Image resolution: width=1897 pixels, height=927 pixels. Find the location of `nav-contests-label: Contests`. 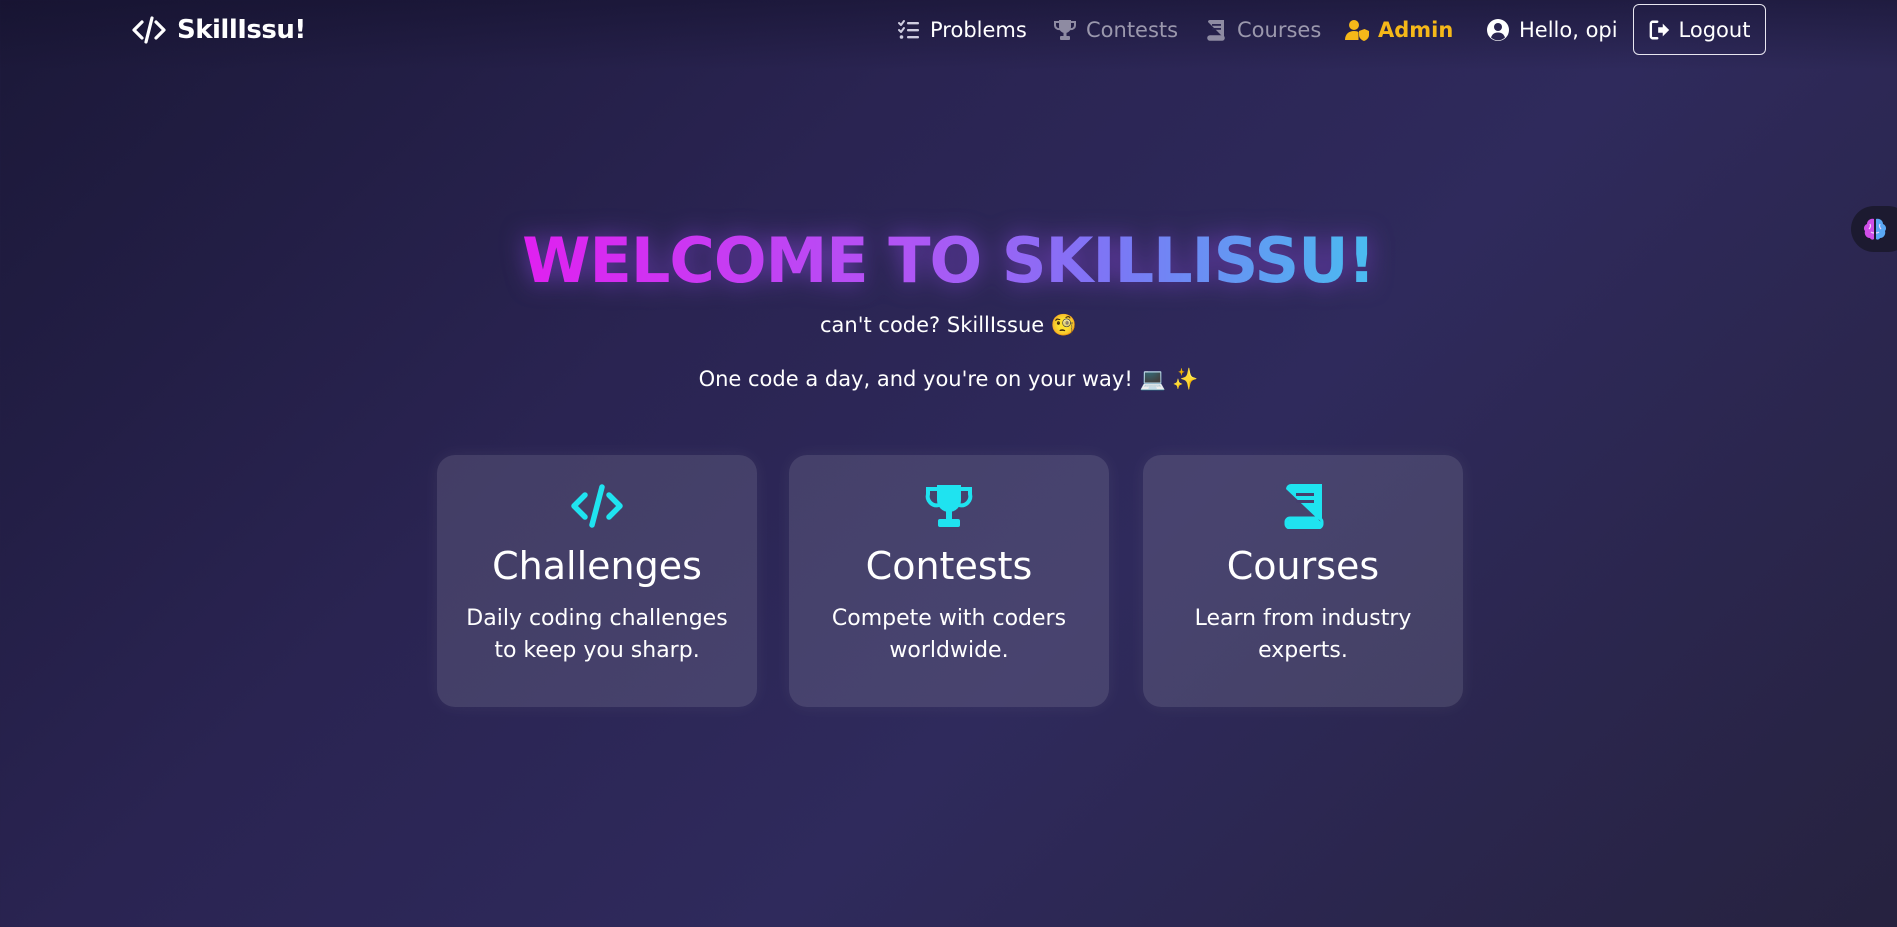

nav-contests-label: Contests is located at coordinates (1132, 30).